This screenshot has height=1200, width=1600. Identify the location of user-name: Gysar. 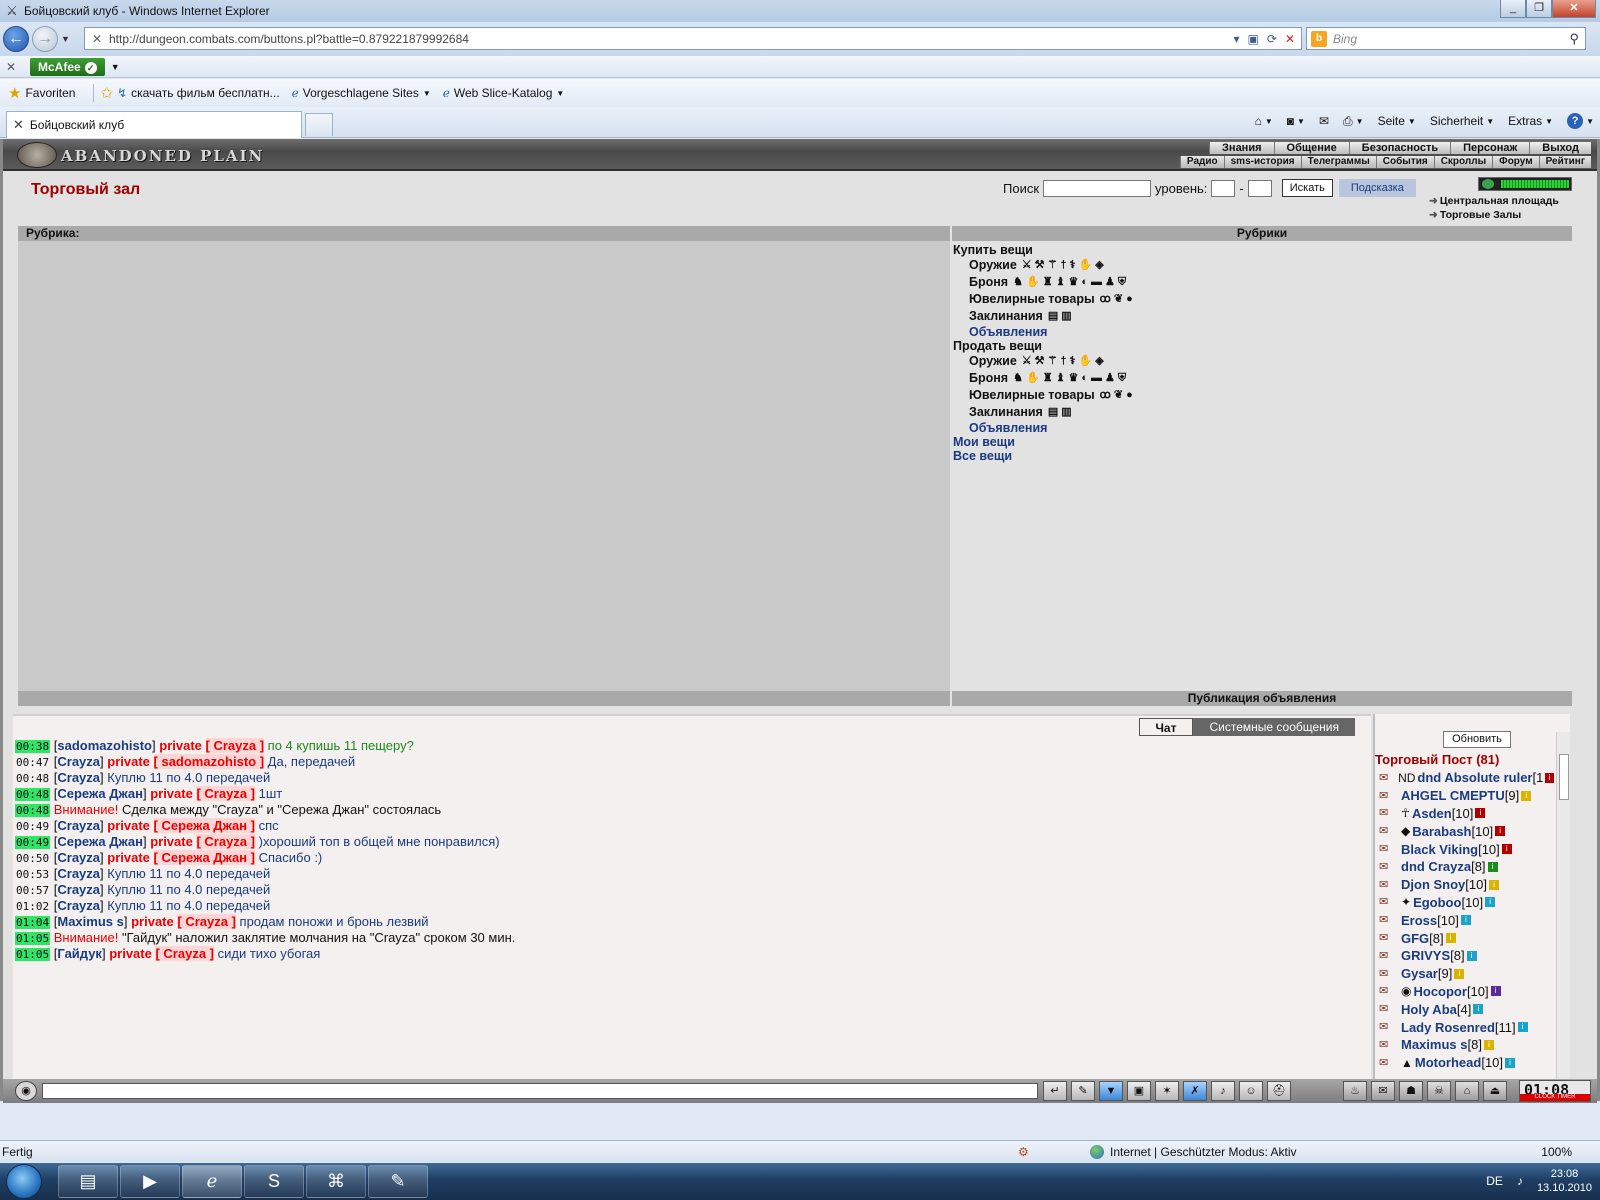
(1419, 973).